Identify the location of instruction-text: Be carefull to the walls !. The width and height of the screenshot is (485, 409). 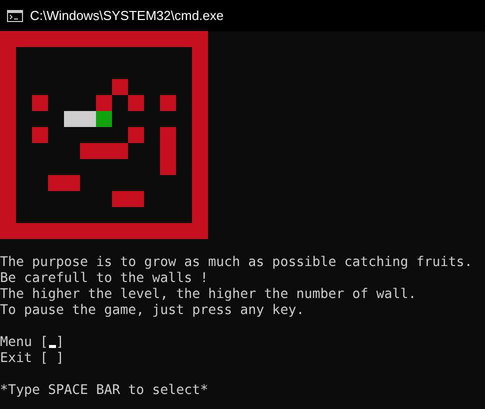
(105, 279).